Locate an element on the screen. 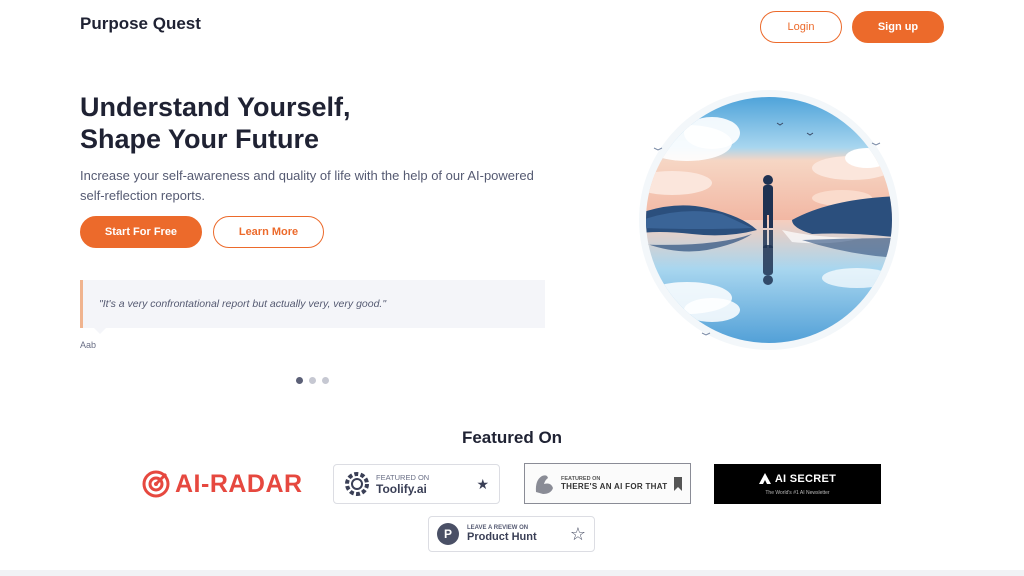 The width and height of the screenshot is (1024, 576). bottom-section-edge is located at coordinates (512, 573).